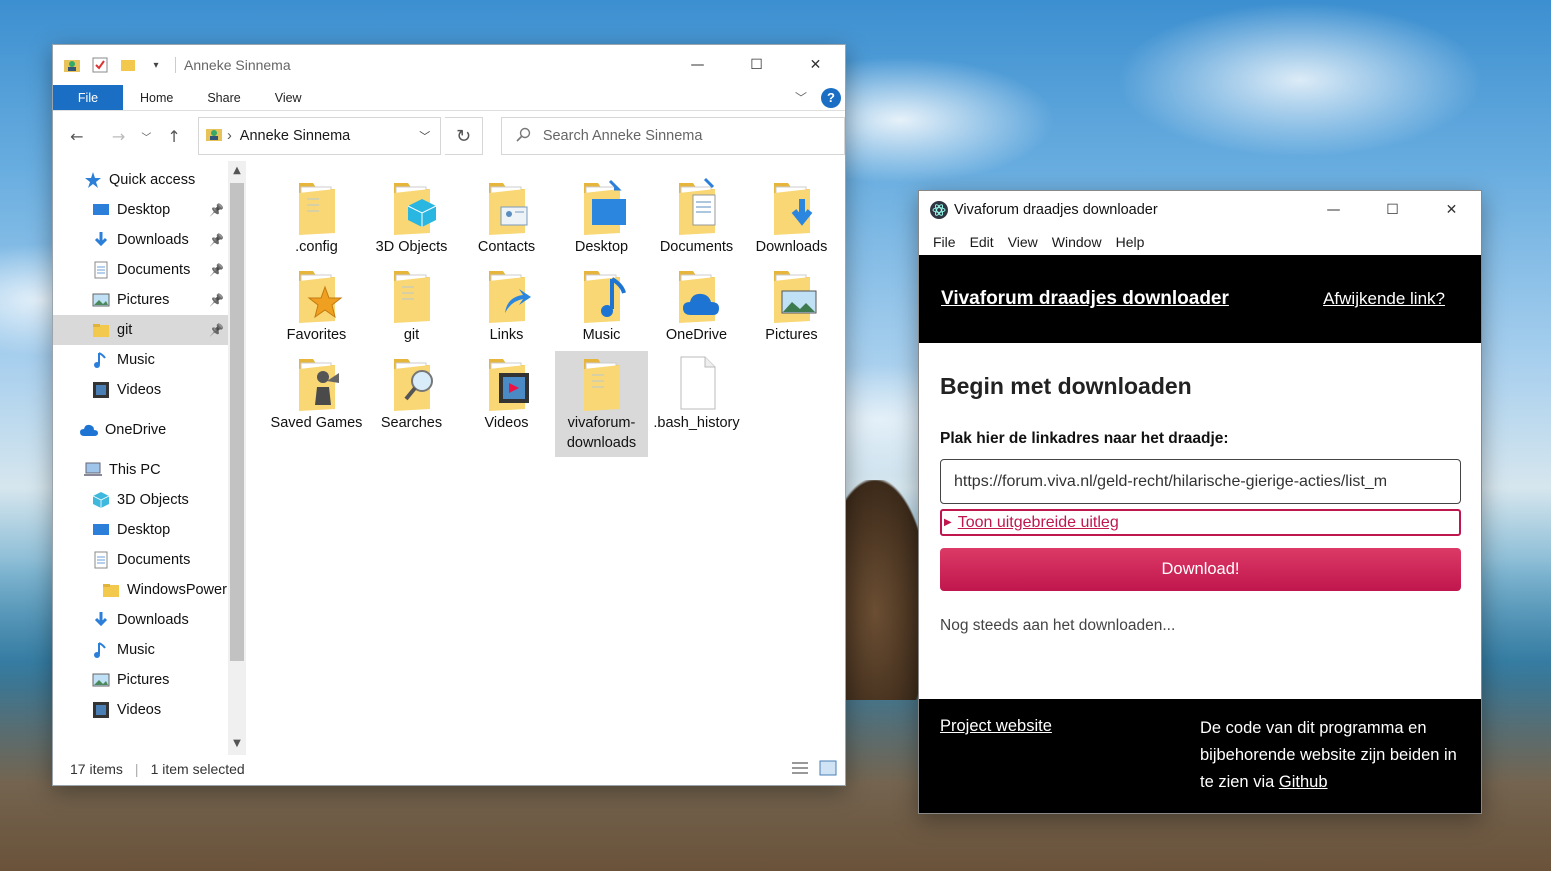  I want to click on nav-item: Desktop 📌, so click(140, 210).